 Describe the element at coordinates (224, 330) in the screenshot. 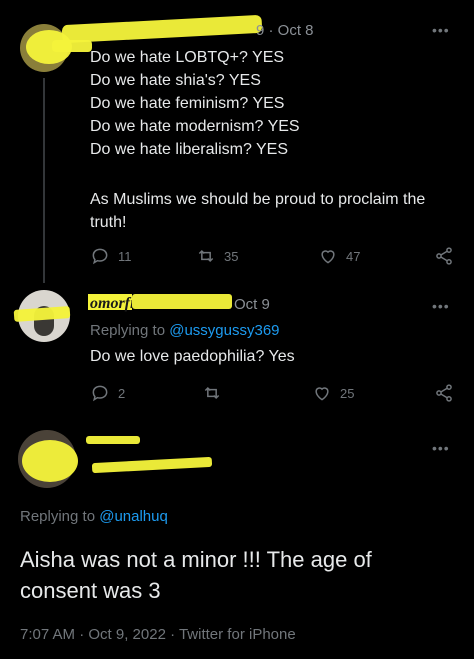

I see `replying-handle-link: @ussygussy369` at that location.